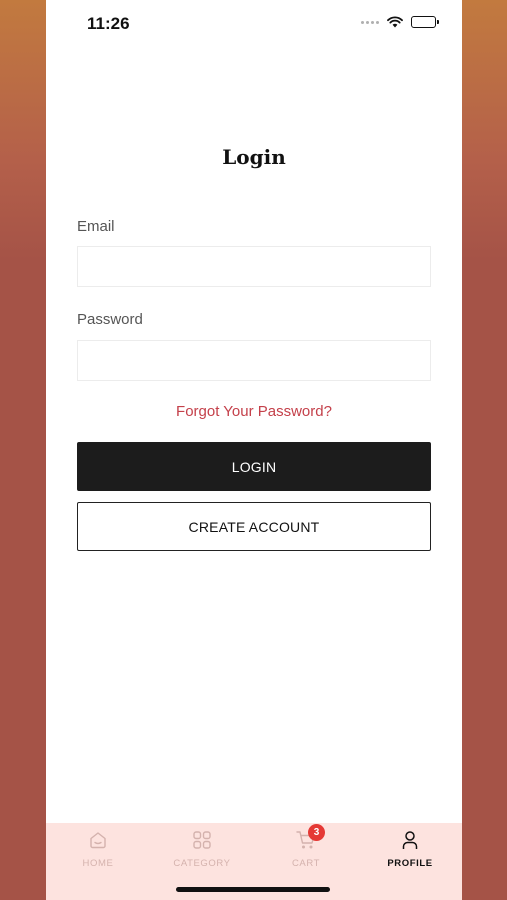  I want to click on cart-icon-wrapper: 3, so click(310, 837).